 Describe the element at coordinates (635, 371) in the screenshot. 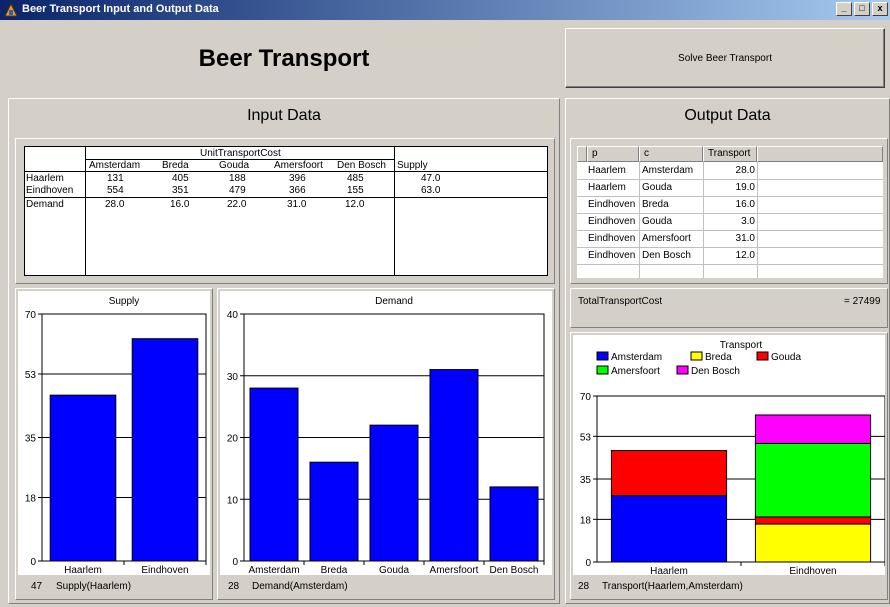

I see `legend-label: Amersfoort` at that location.